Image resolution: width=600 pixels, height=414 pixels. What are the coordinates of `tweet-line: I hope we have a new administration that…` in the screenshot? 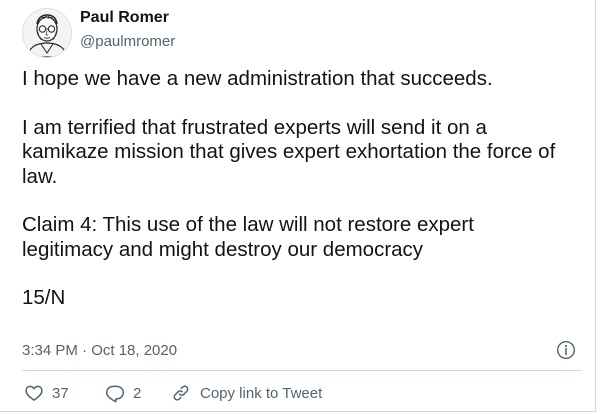 It's located at (257, 78).